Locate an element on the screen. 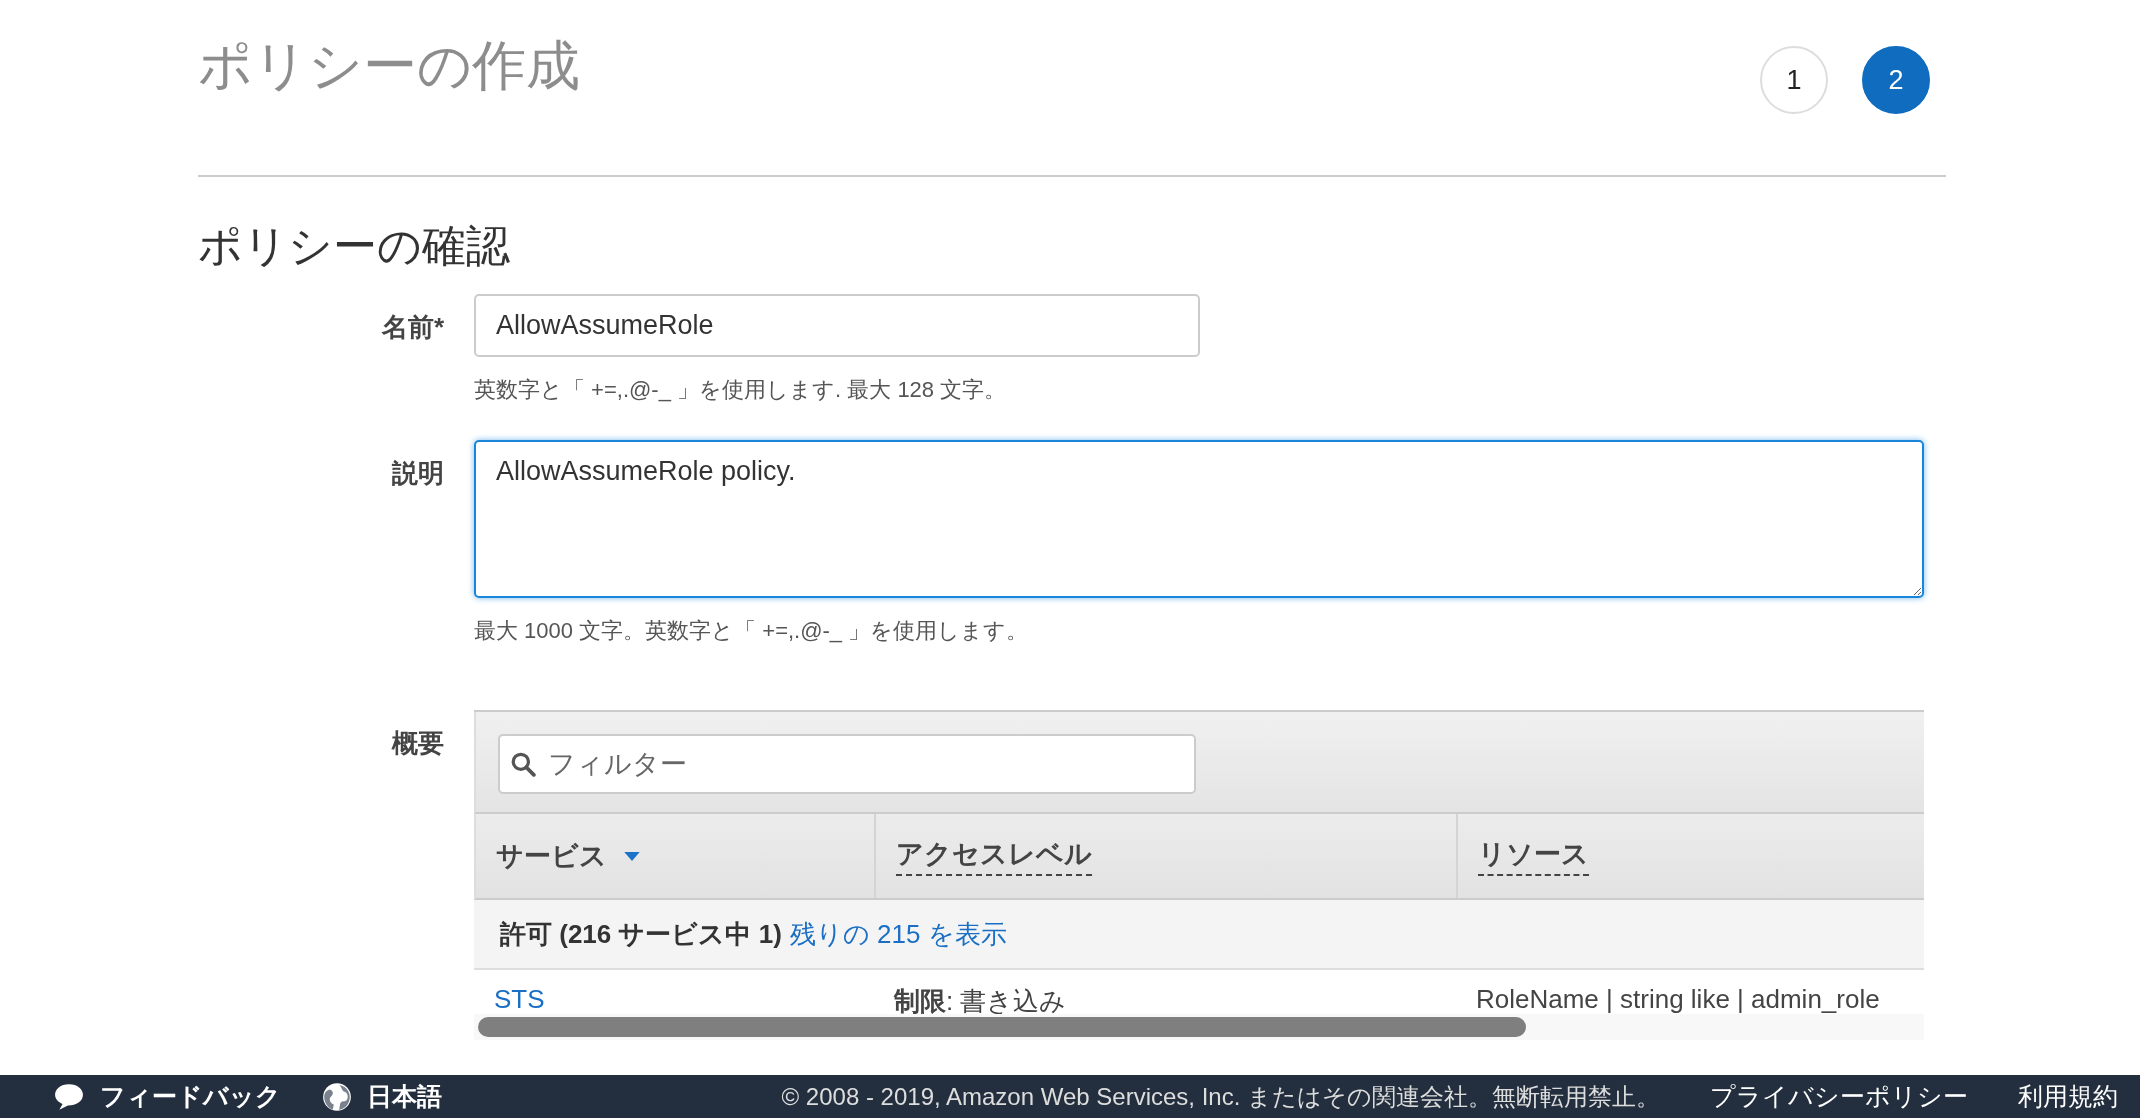  copyright-text: © 2008 - 2019, Amazon Web Services, Inc. またはその関連会社。無断転用禁止。 is located at coordinates (1220, 1096).